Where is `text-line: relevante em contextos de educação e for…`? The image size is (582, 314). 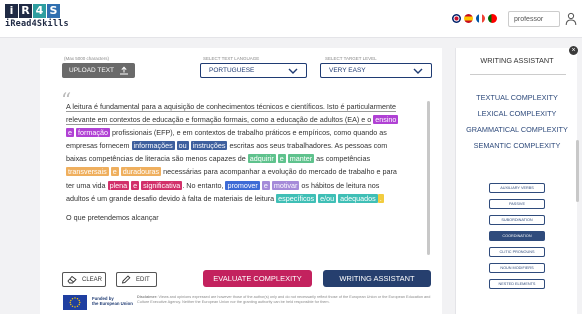 text-line: relevante em contextos de educação e for… is located at coordinates (244, 119).